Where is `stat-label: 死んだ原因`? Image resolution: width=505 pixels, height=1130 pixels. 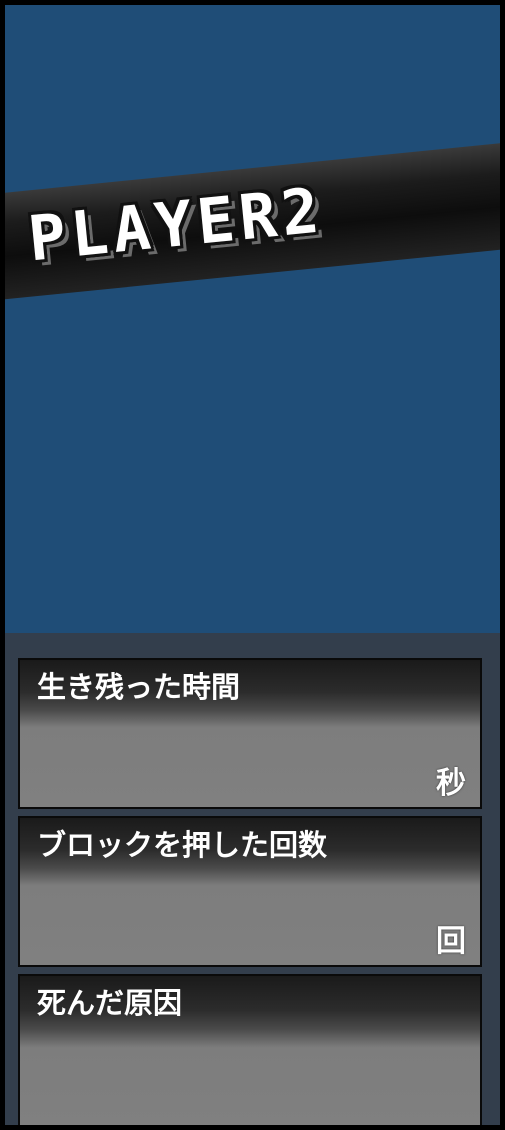 stat-label: 死んだ原因 is located at coordinates (110, 1003).